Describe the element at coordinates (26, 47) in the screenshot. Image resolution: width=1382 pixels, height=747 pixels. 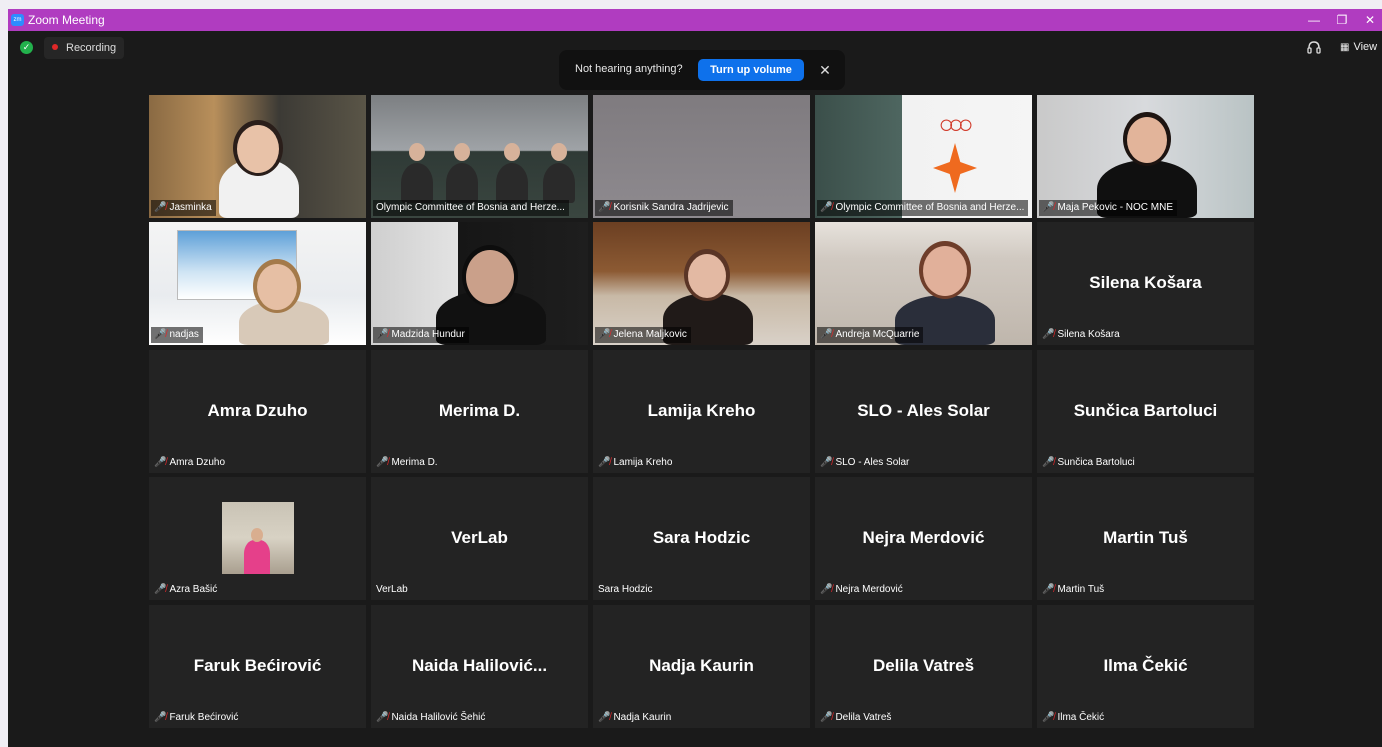
I see `security-shield-icon: ✓` at that location.